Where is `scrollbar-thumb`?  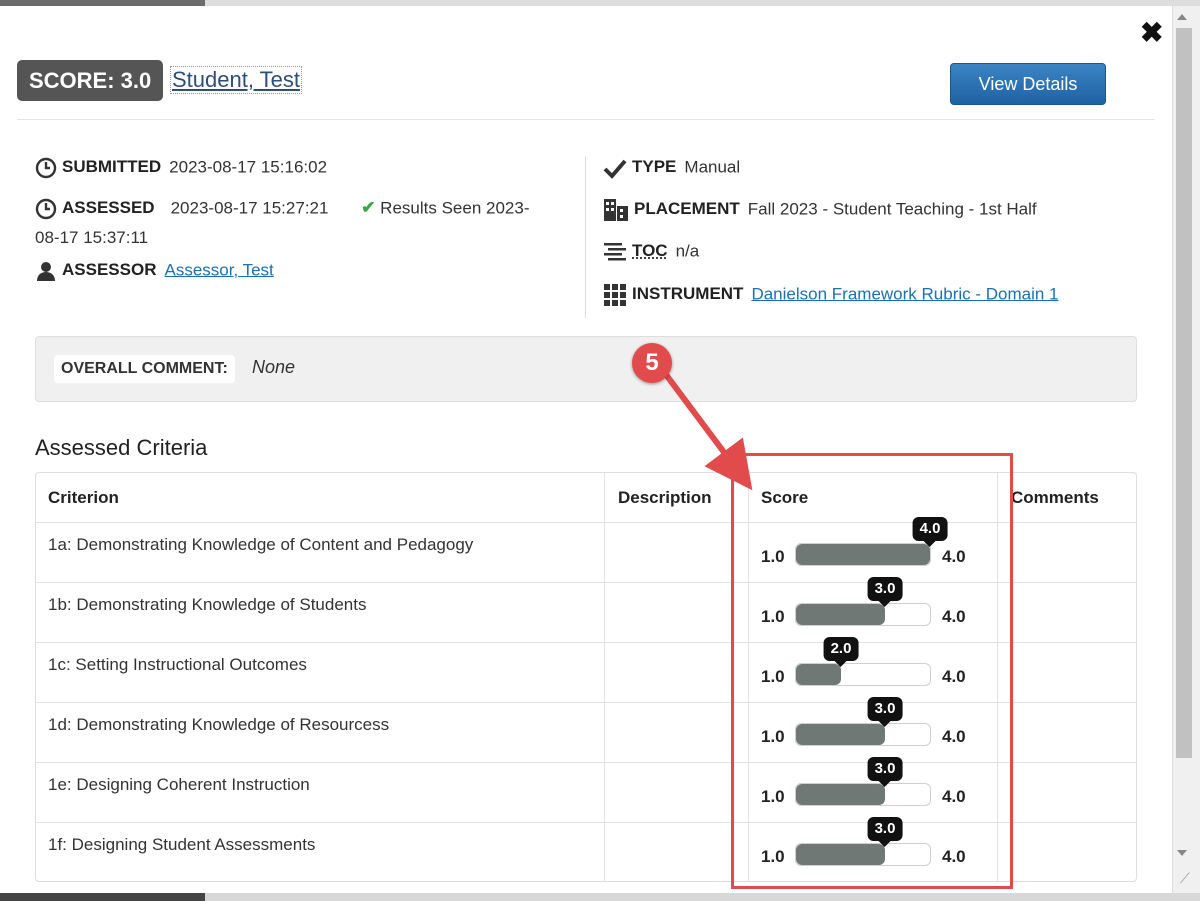 scrollbar-thumb is located at coordinates (1184, 393).